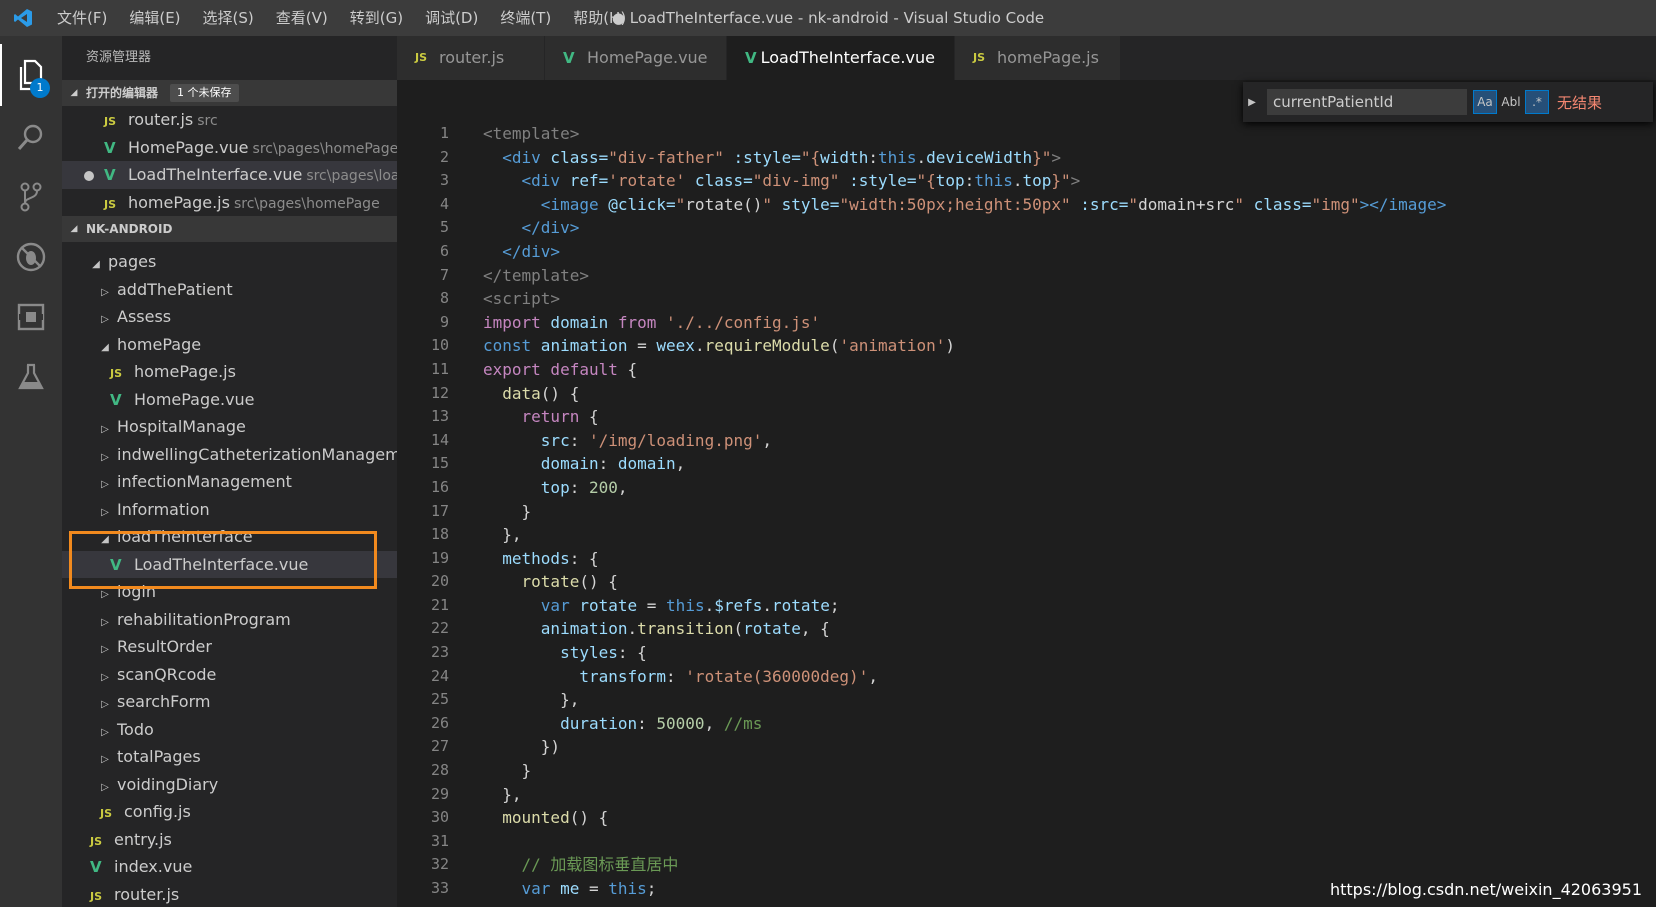 This screenshot has height=907, width=1656. I want to click on open-editor-path: src\pages\homePage, so click(324, 148).